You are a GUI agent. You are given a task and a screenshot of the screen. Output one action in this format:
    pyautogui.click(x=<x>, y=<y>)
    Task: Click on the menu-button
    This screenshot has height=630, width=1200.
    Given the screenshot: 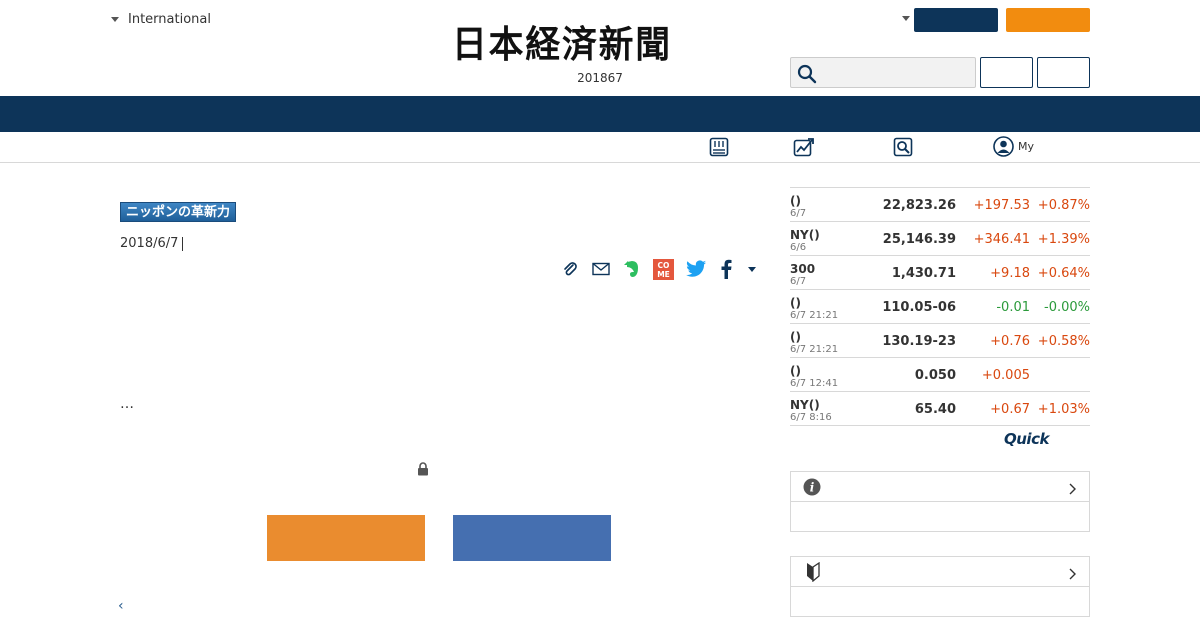 What is the action you would take?
    pyautogui.click(x=1063, y=72)
    